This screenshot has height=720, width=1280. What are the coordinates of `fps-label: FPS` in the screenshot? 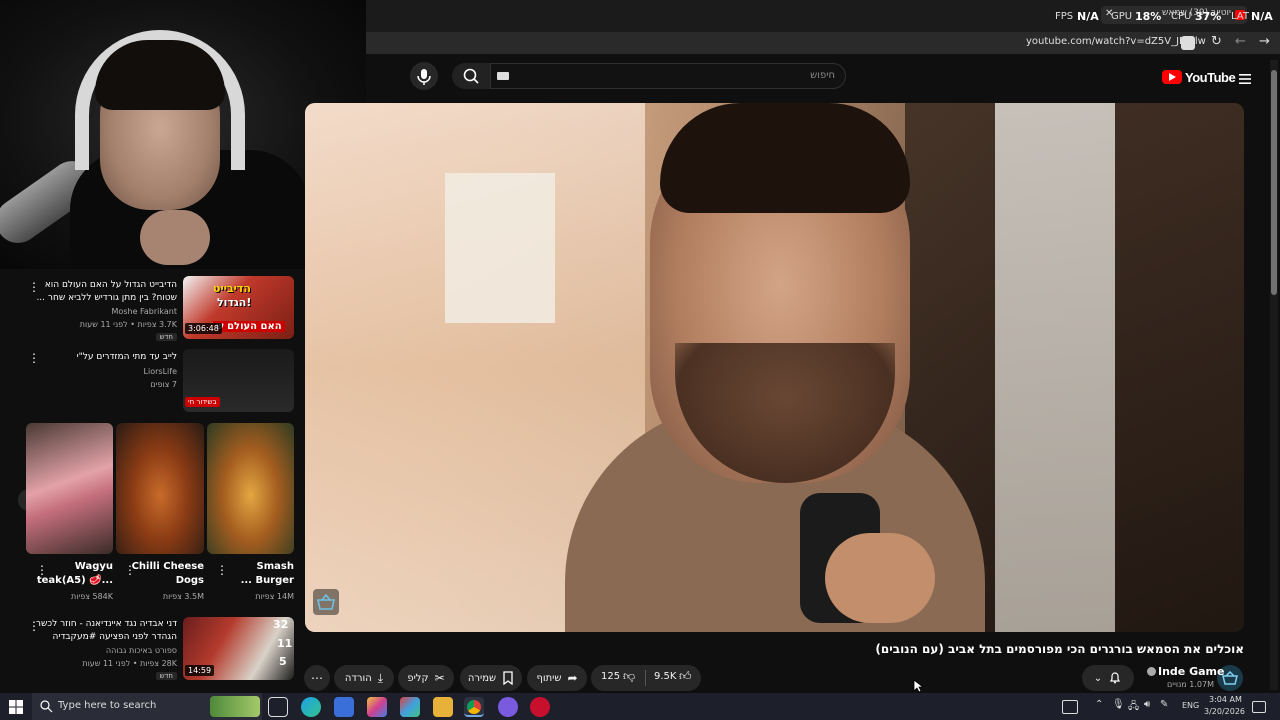 It's located at (1064, 16).